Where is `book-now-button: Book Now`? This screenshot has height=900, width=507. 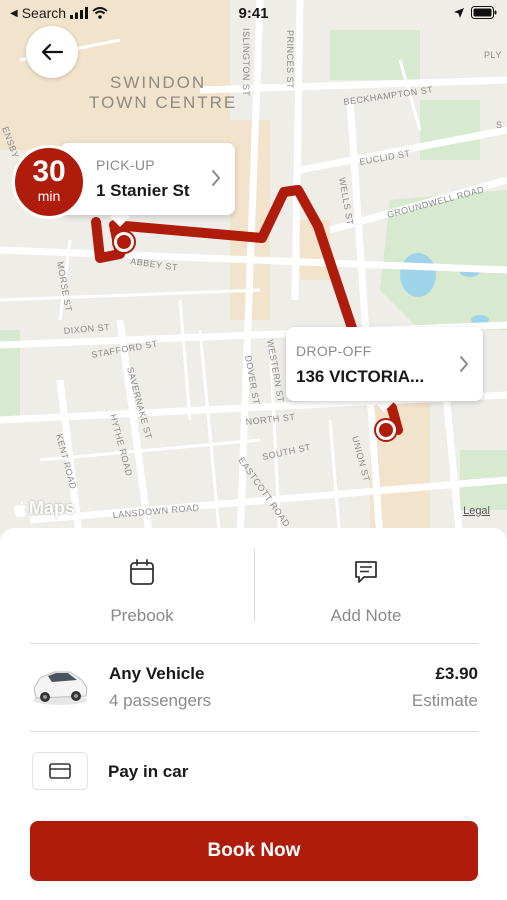 book-now-button: Book Now is located at coordinates (254, 851).